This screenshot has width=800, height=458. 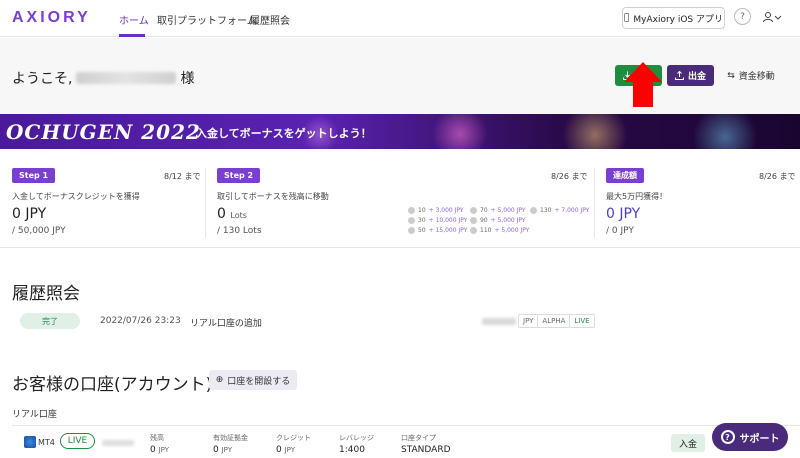 I want to click on col-label: レバレッジ, so click(x=356, y=438).